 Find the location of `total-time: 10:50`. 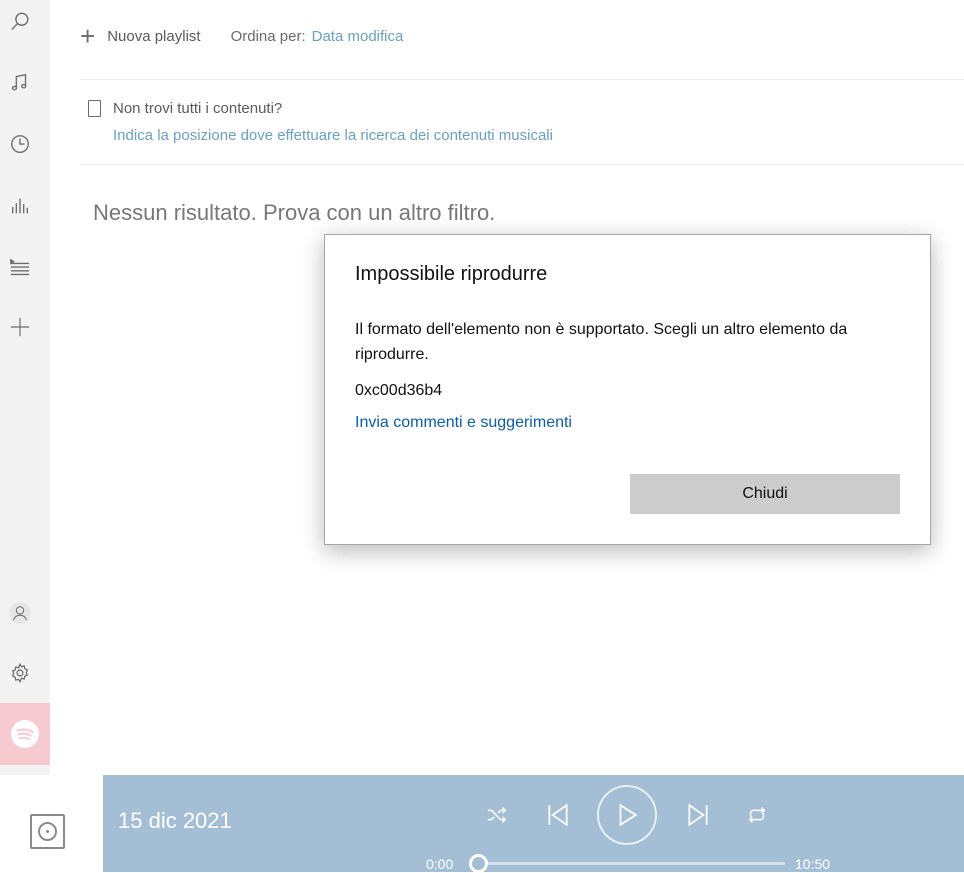

total-time: 10:50 is located at coordinates (813, 864).